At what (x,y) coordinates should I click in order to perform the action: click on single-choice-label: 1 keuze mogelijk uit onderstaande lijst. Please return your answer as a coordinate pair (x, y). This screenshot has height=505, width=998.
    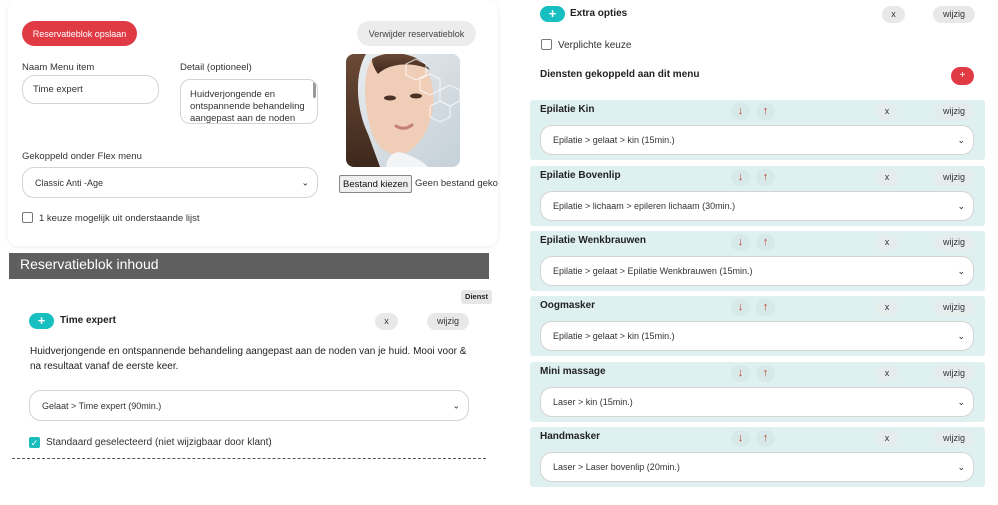
    Looking at the image, I should click on (119, 218).